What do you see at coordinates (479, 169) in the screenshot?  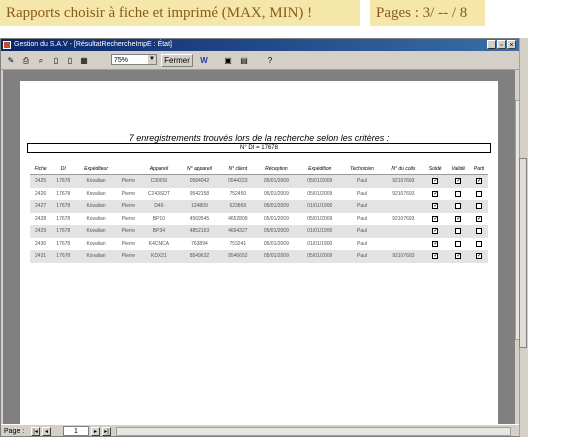 I see `column-header: Parti` at bounding box center [479, 169].